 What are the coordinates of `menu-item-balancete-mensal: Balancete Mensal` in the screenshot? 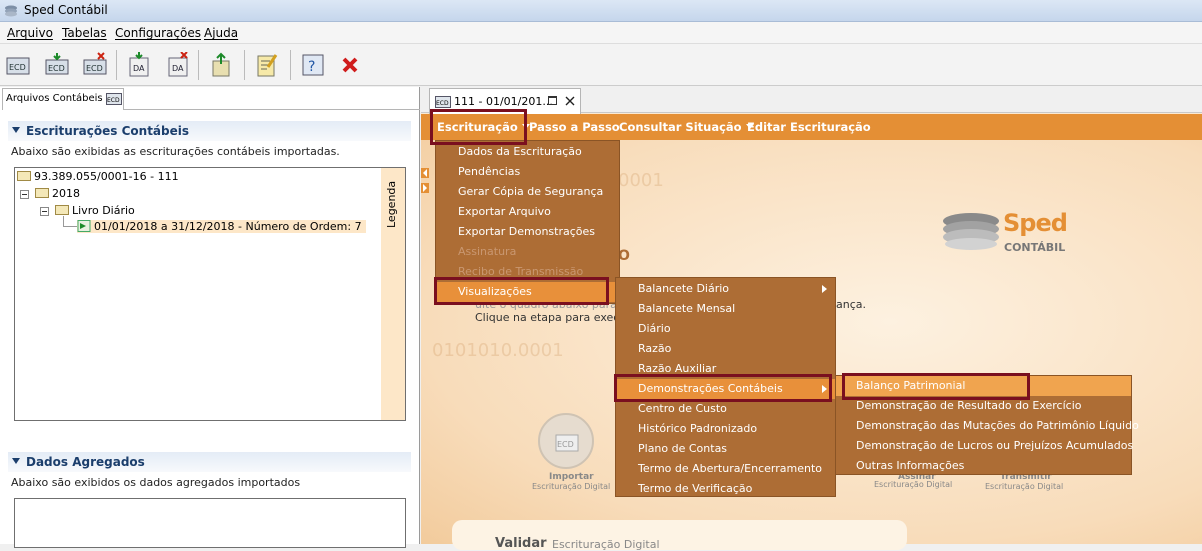 It's located at (725, 309).